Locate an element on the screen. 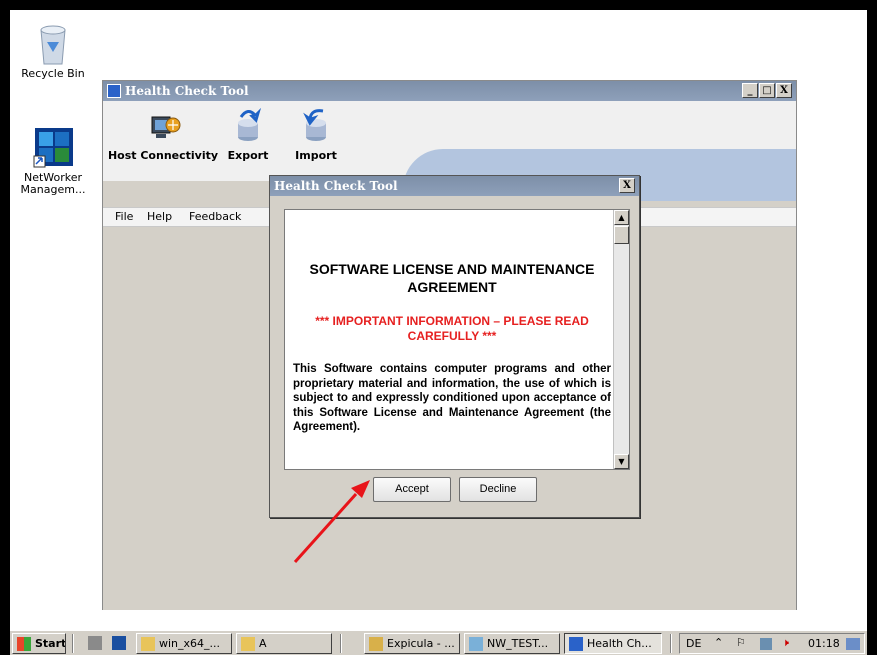 The width and height of the screenshot is (877, 655). main-window-titlebar: Health Check Tool _ □ X is located at coordinates (449, 91).